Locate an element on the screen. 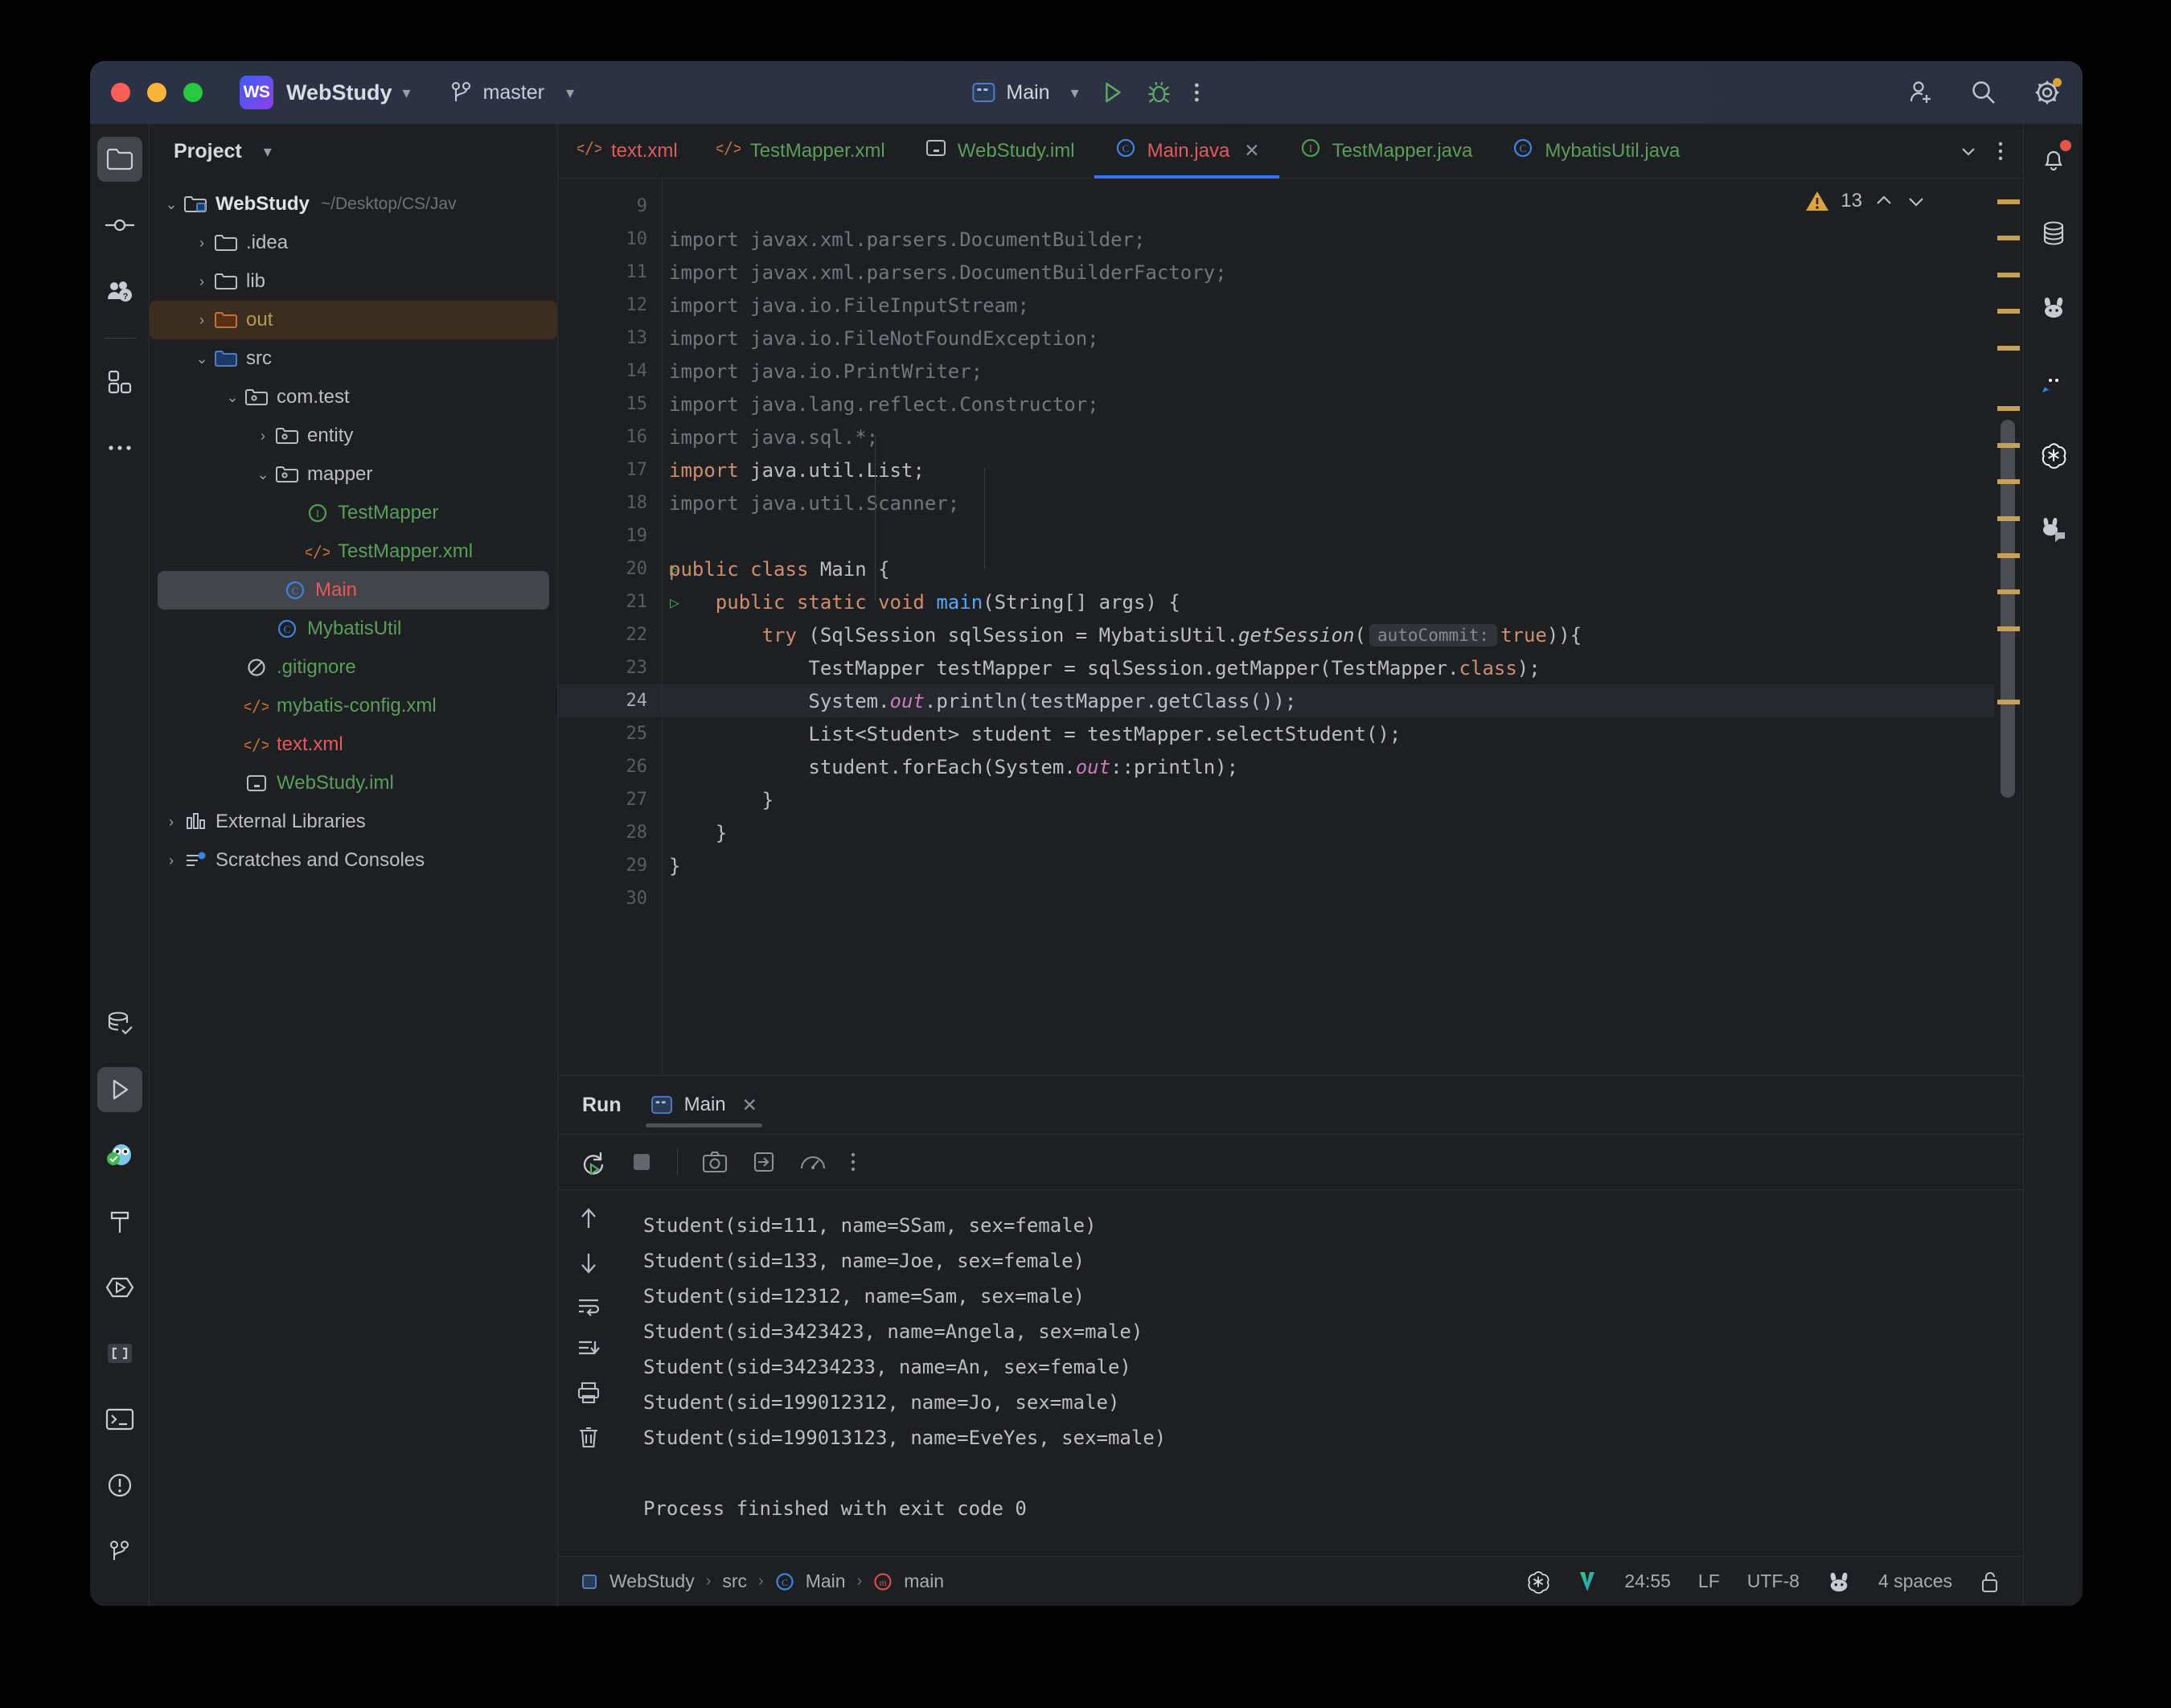 This screenshot has height=1708, width=2171. sidebar-item-terminal is located at coordinates (119, 1419).